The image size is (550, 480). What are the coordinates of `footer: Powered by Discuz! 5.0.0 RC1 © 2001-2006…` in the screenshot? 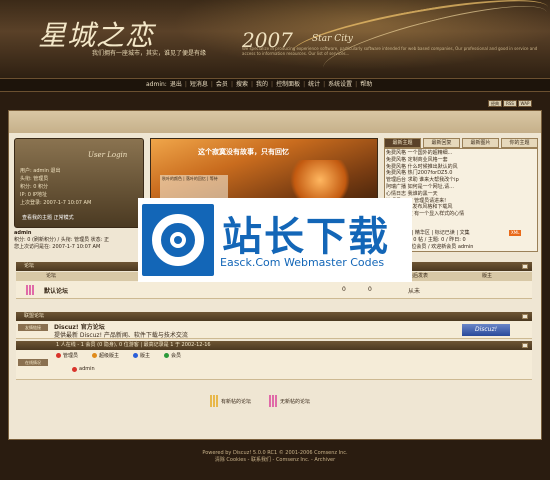 It's located at (275, 457).